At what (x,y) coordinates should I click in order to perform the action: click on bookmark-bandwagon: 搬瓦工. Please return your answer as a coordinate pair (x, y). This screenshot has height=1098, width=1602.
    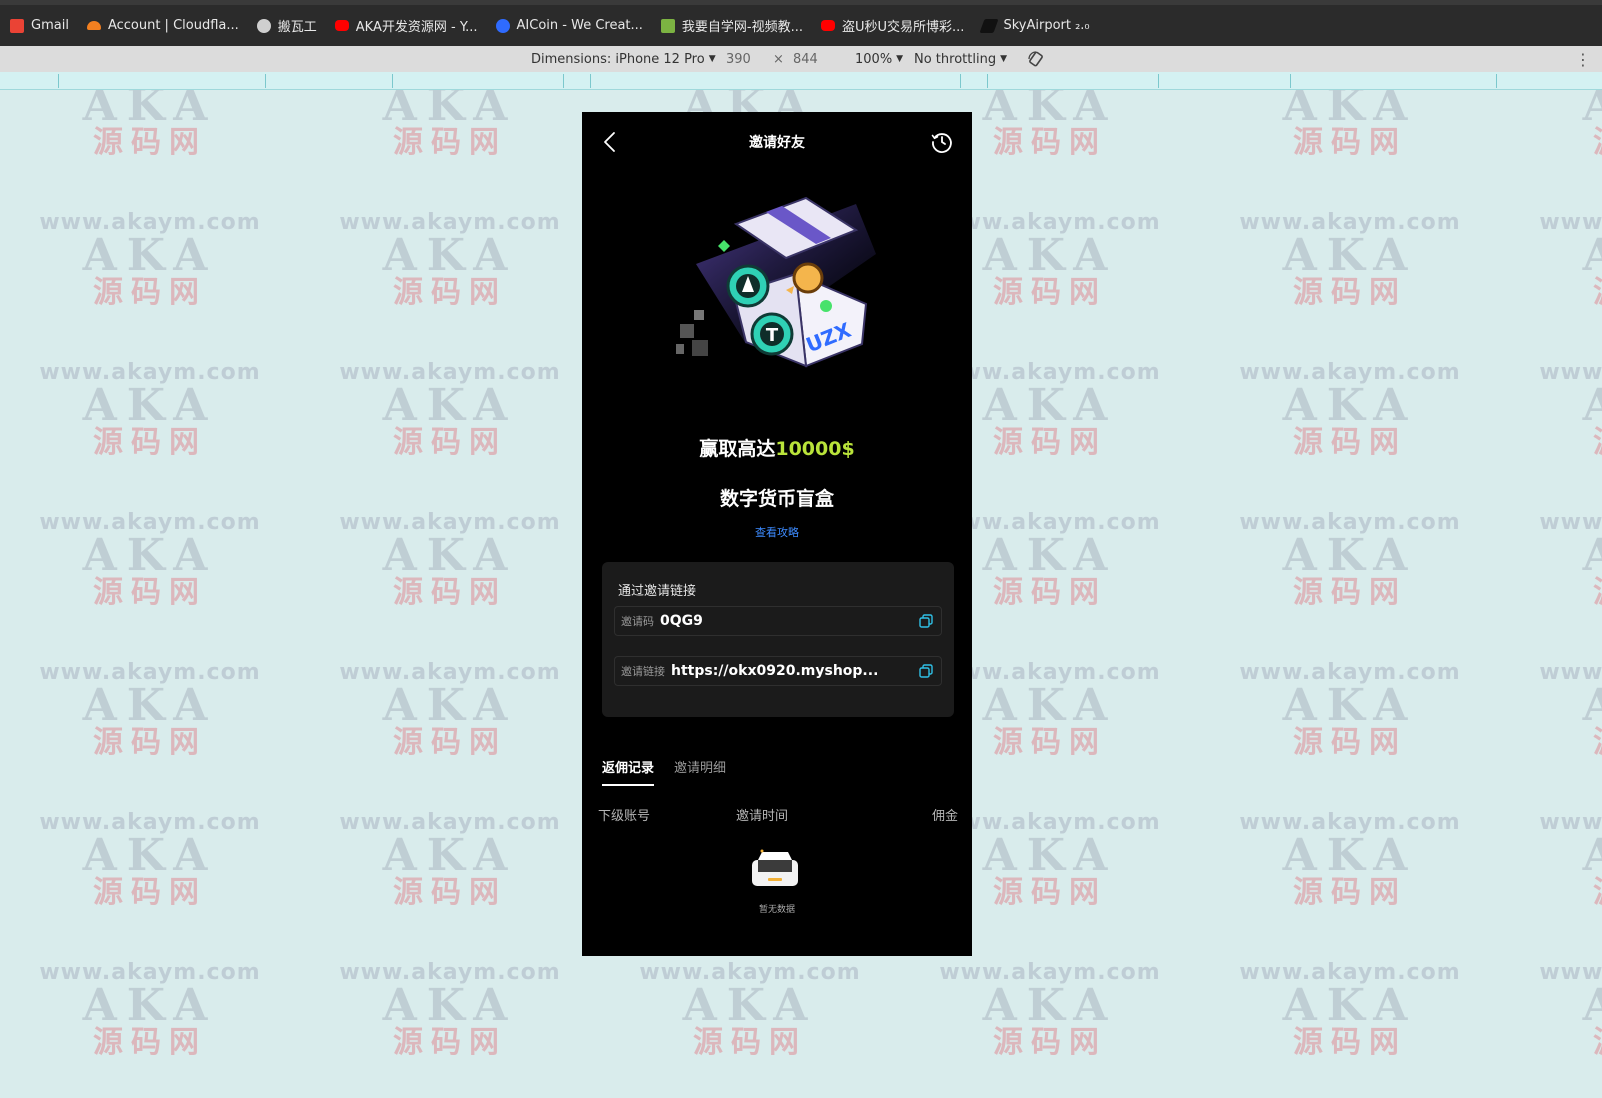
    Looking at the image, I should click on (286, 25).